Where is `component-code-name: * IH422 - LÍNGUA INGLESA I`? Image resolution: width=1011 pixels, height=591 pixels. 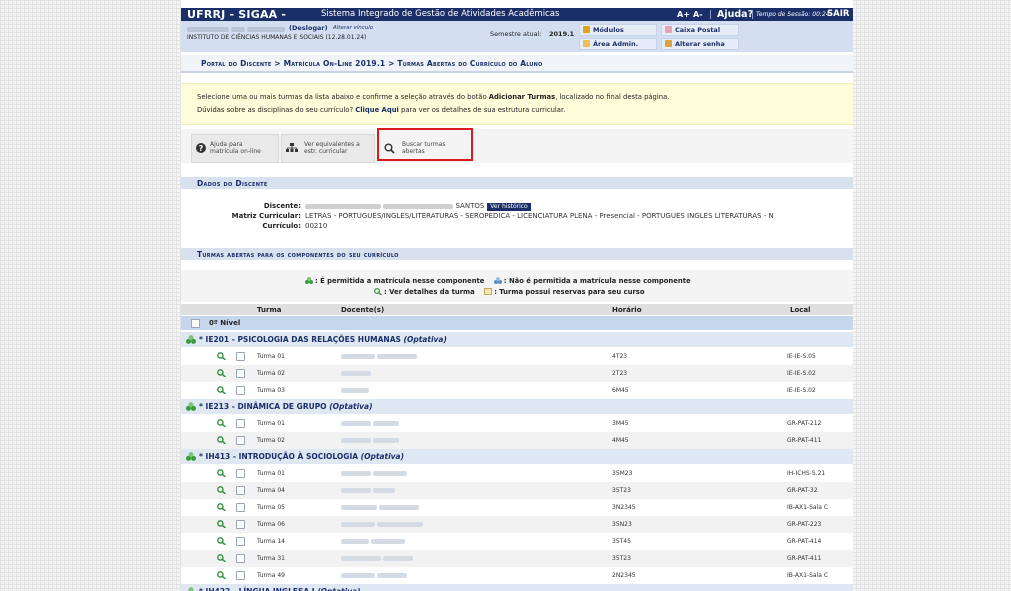 component-code-name: * IH422 - LÍNGUA INGLESA I is located at coordinates (257, 589).